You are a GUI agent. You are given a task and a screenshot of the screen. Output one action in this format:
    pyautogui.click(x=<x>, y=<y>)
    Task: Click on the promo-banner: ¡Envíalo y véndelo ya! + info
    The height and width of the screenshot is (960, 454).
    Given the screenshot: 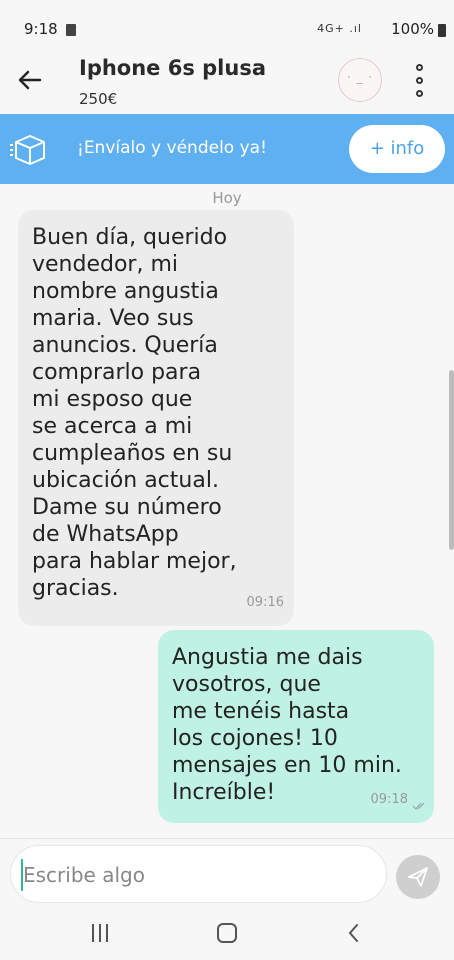 What is the action you would take?
    pyautogui.click(x=227, y=149)
    